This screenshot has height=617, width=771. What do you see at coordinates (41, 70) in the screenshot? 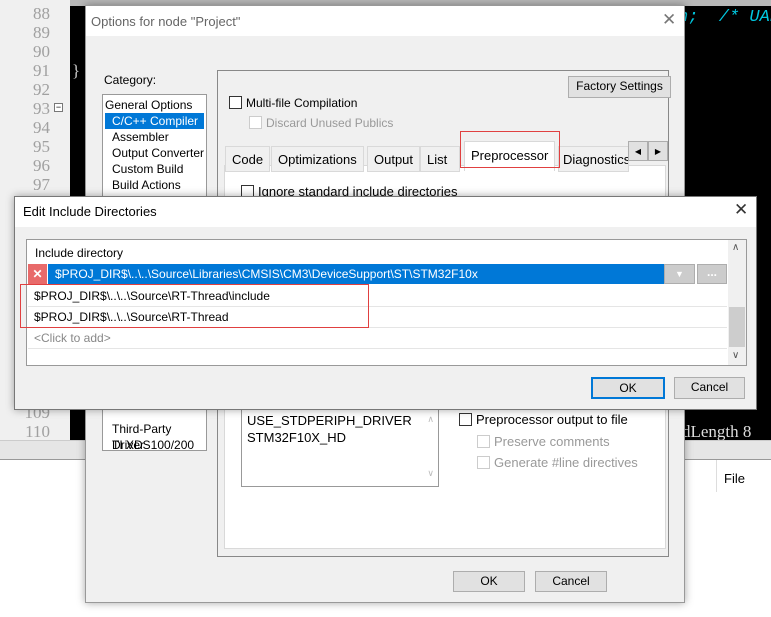
I see `line-number: 91` at bounding box center [41, 70].